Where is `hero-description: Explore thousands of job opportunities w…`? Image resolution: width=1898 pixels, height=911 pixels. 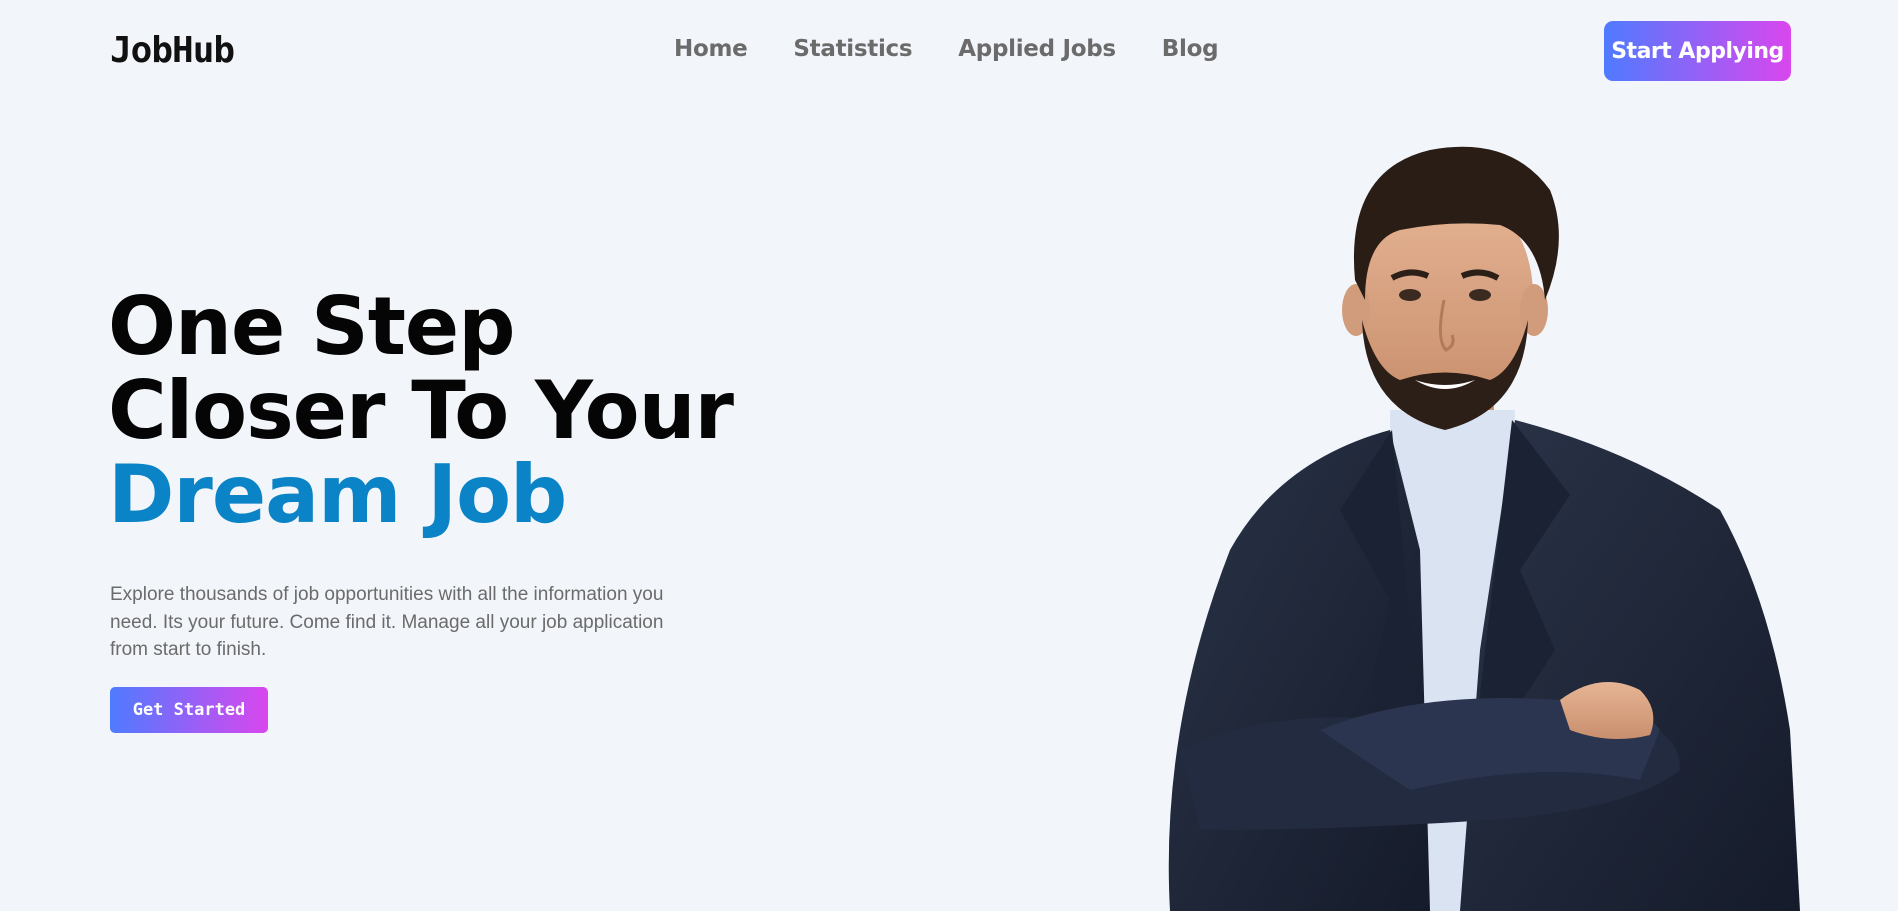 hero-description: Explore thousands of job opportunities w… is located at coordinates (387, 622).